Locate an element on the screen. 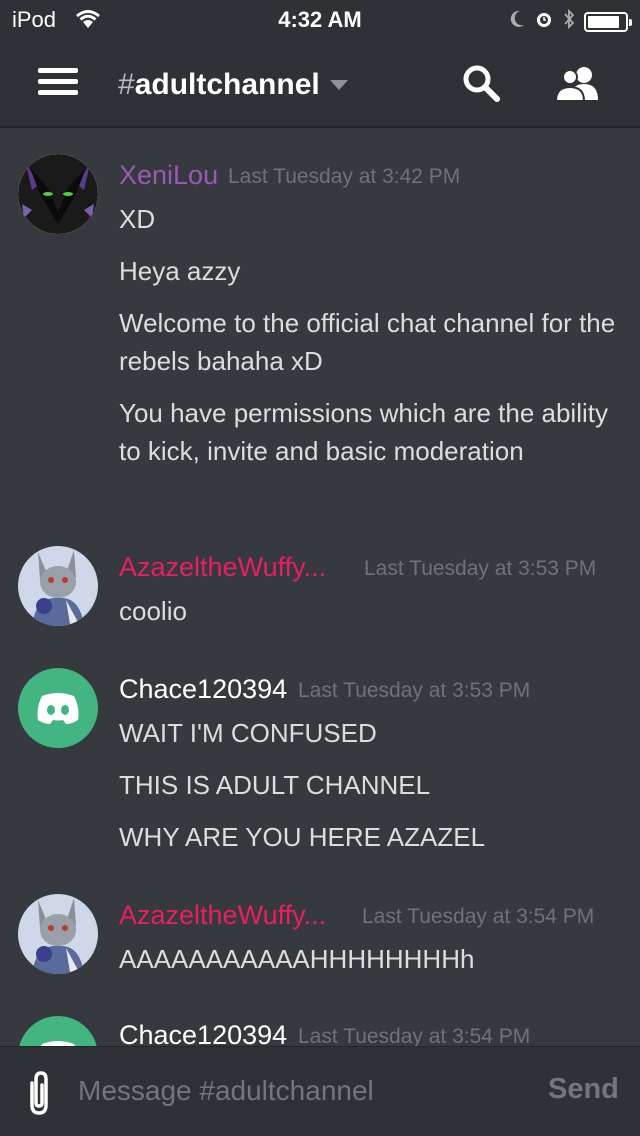 The height and width of the screenshot is (1136, 640). attach-button is located at coordinates (39, 1094).